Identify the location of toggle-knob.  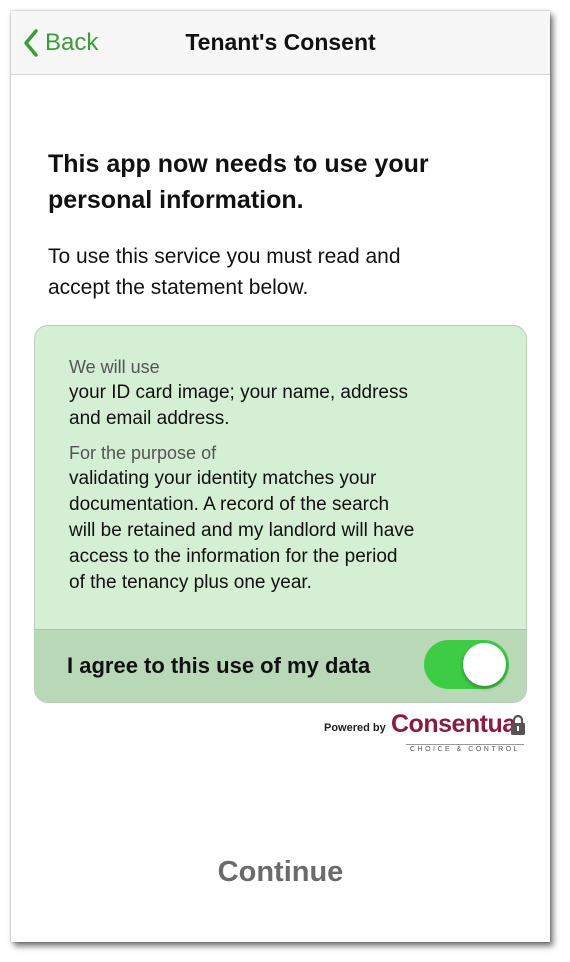
(484, 664).